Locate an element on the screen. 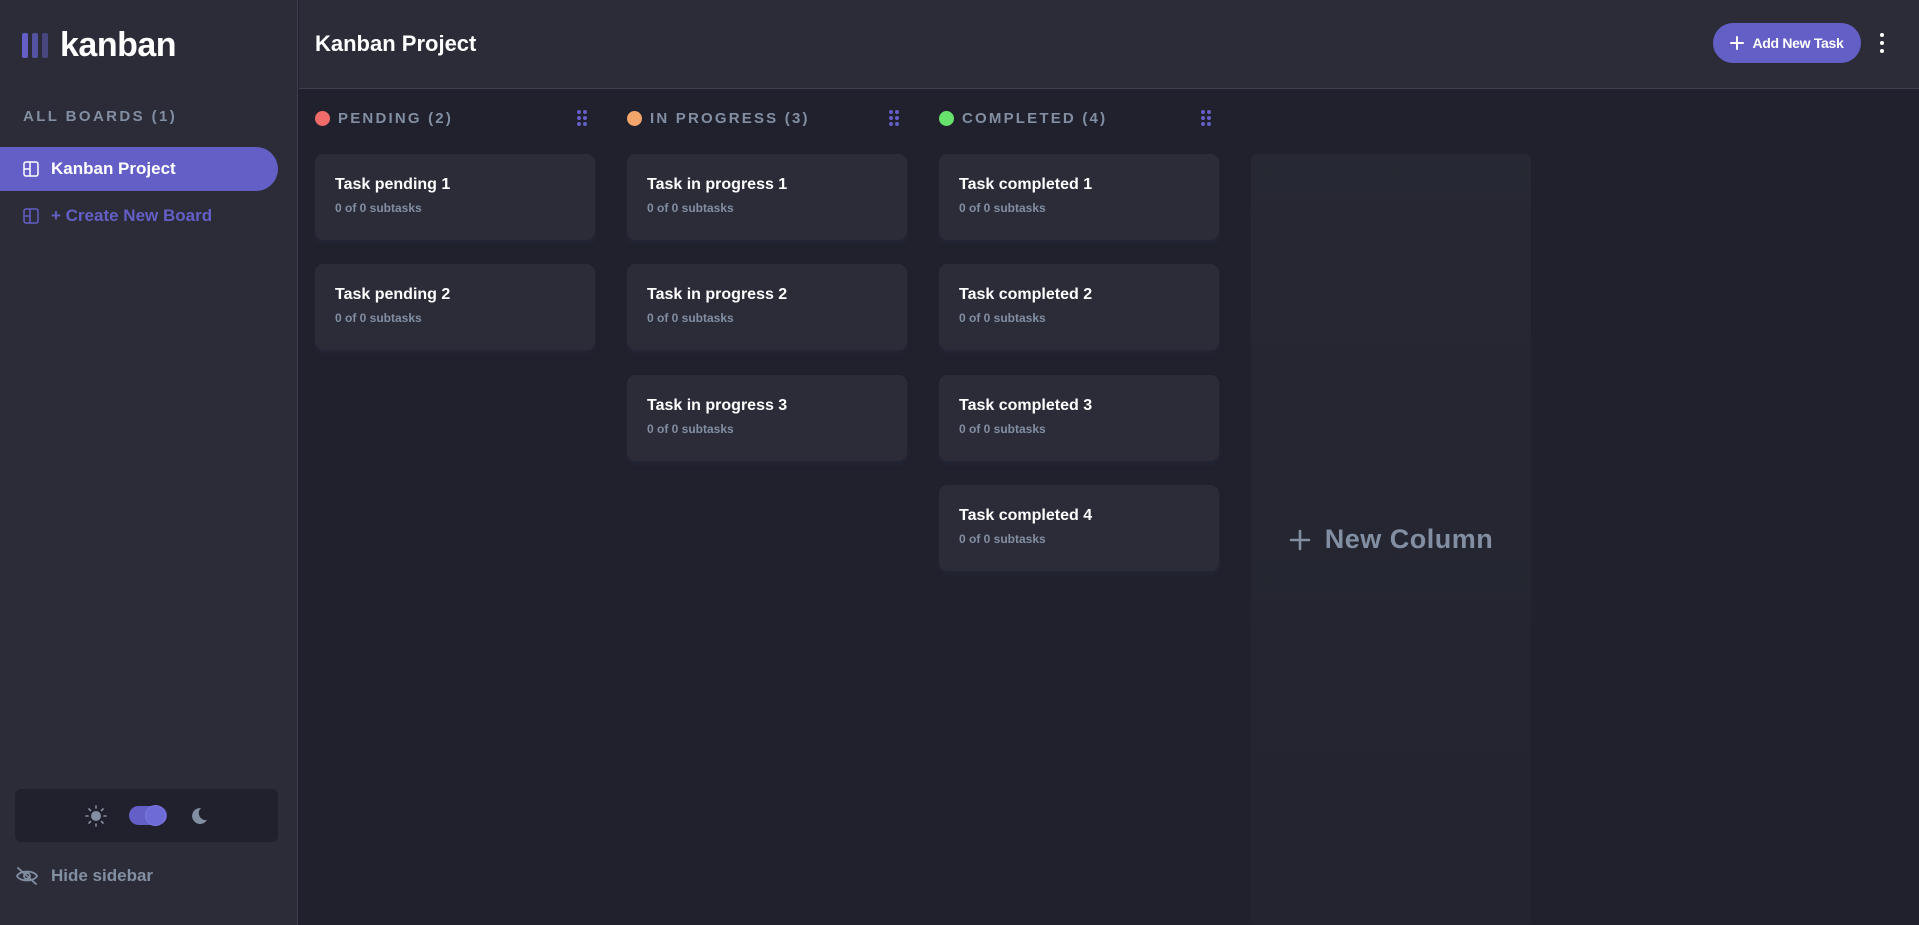 The image size is (1919, 925). theme-toggle is located at coordinates (146, 815).